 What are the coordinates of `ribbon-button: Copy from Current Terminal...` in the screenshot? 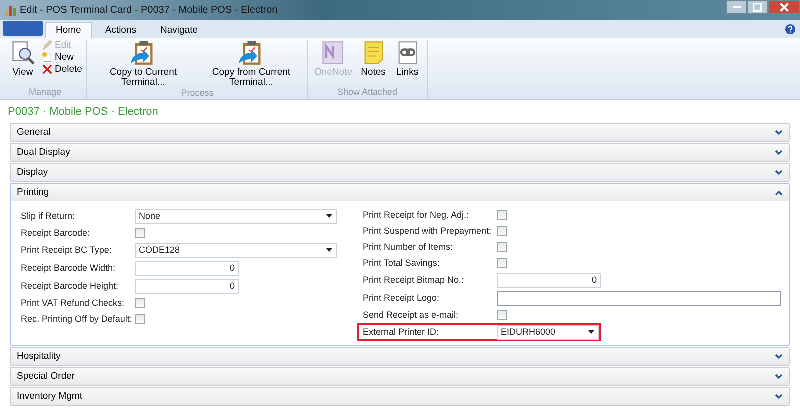 It's located at (251, 64).